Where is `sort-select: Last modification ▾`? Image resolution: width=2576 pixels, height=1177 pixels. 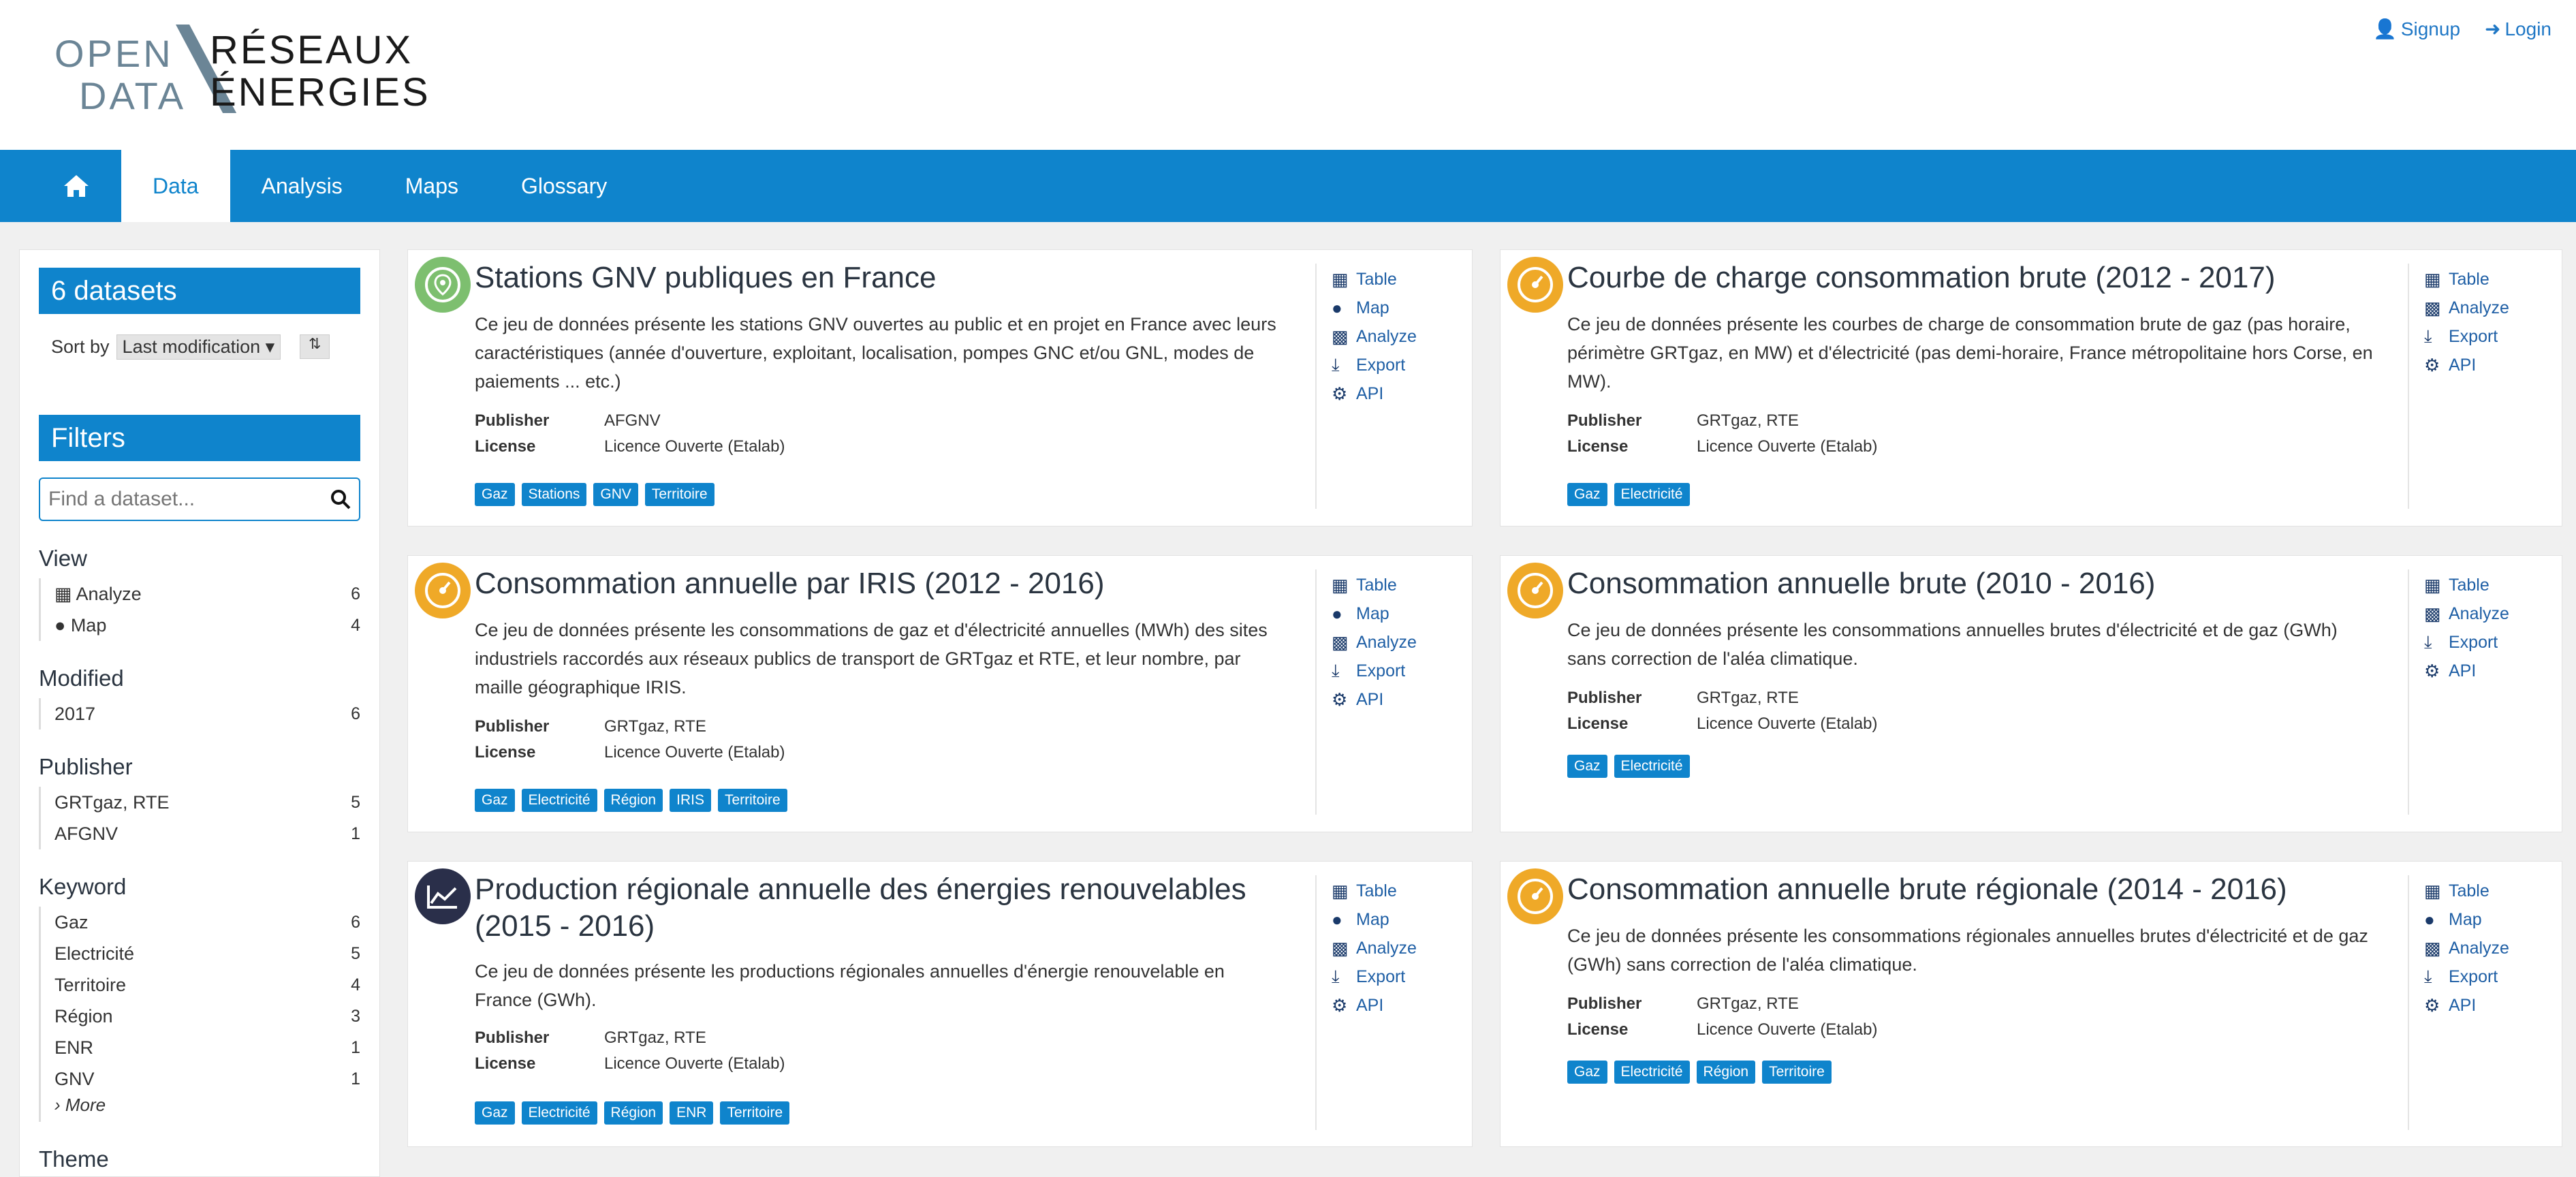
sort-select: Last modification ▾ is located at coordinates (199, 347).